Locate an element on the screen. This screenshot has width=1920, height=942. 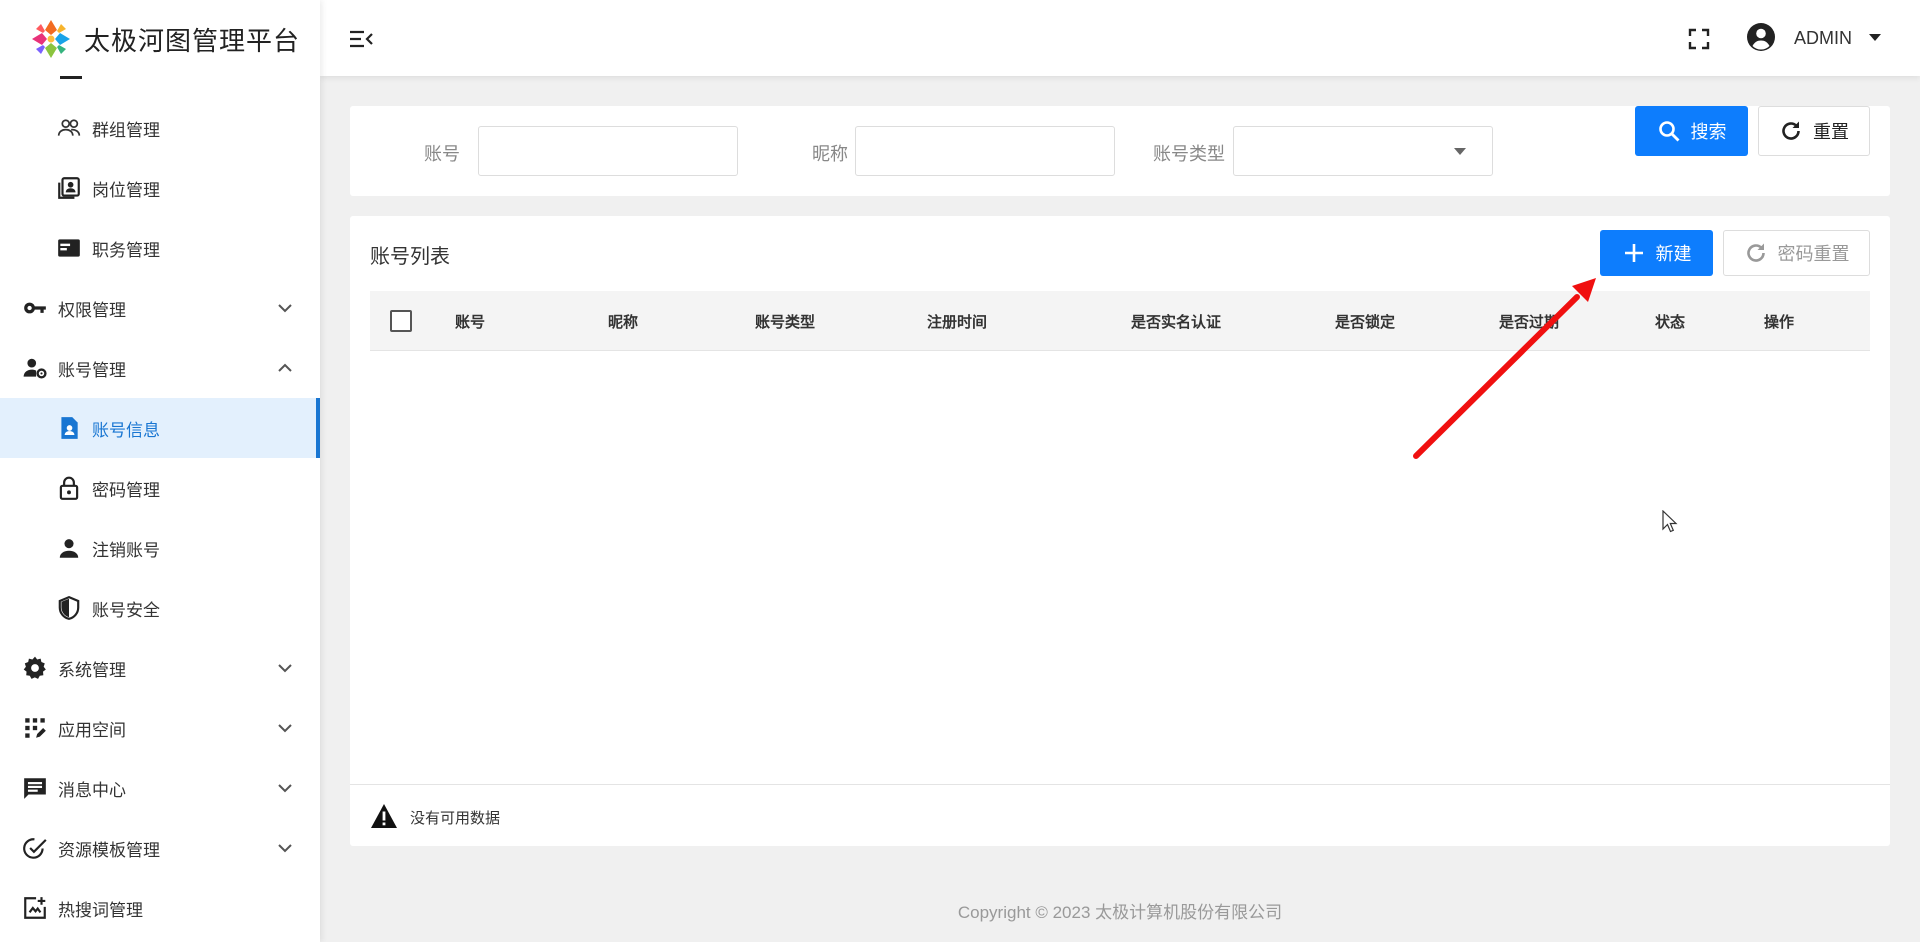
sidebar-item-label: 资源模板管理 is located at coordinates (109, 850).